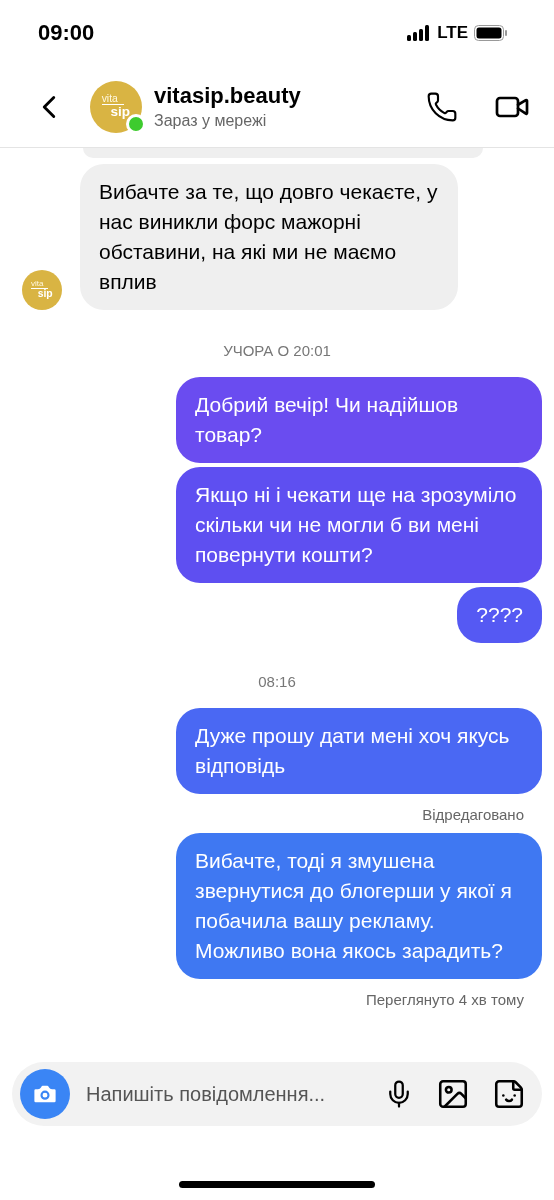 Image resolution: width=554 pixels, height=1200 pixels. What do you see at coordinates (419, 33) in the screenshot?
I see `signal-icon` at bounding box center [419, 33].